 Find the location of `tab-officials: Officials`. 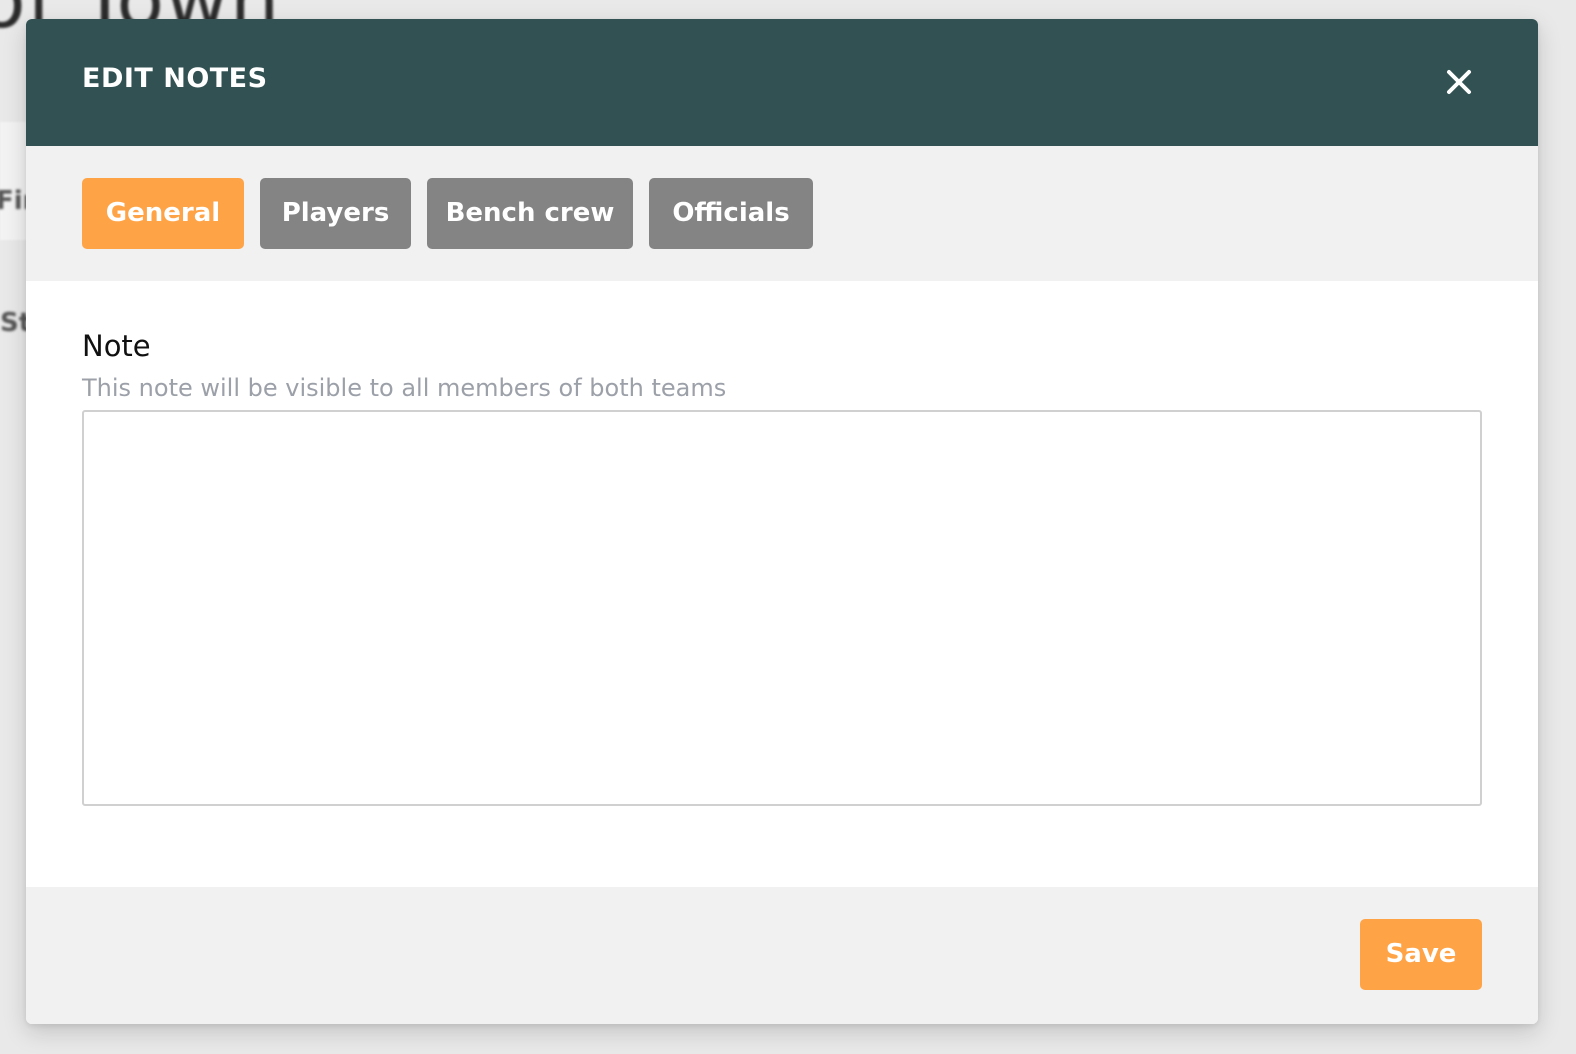

tab-officials: Officials is located at coordinates (731, 213).